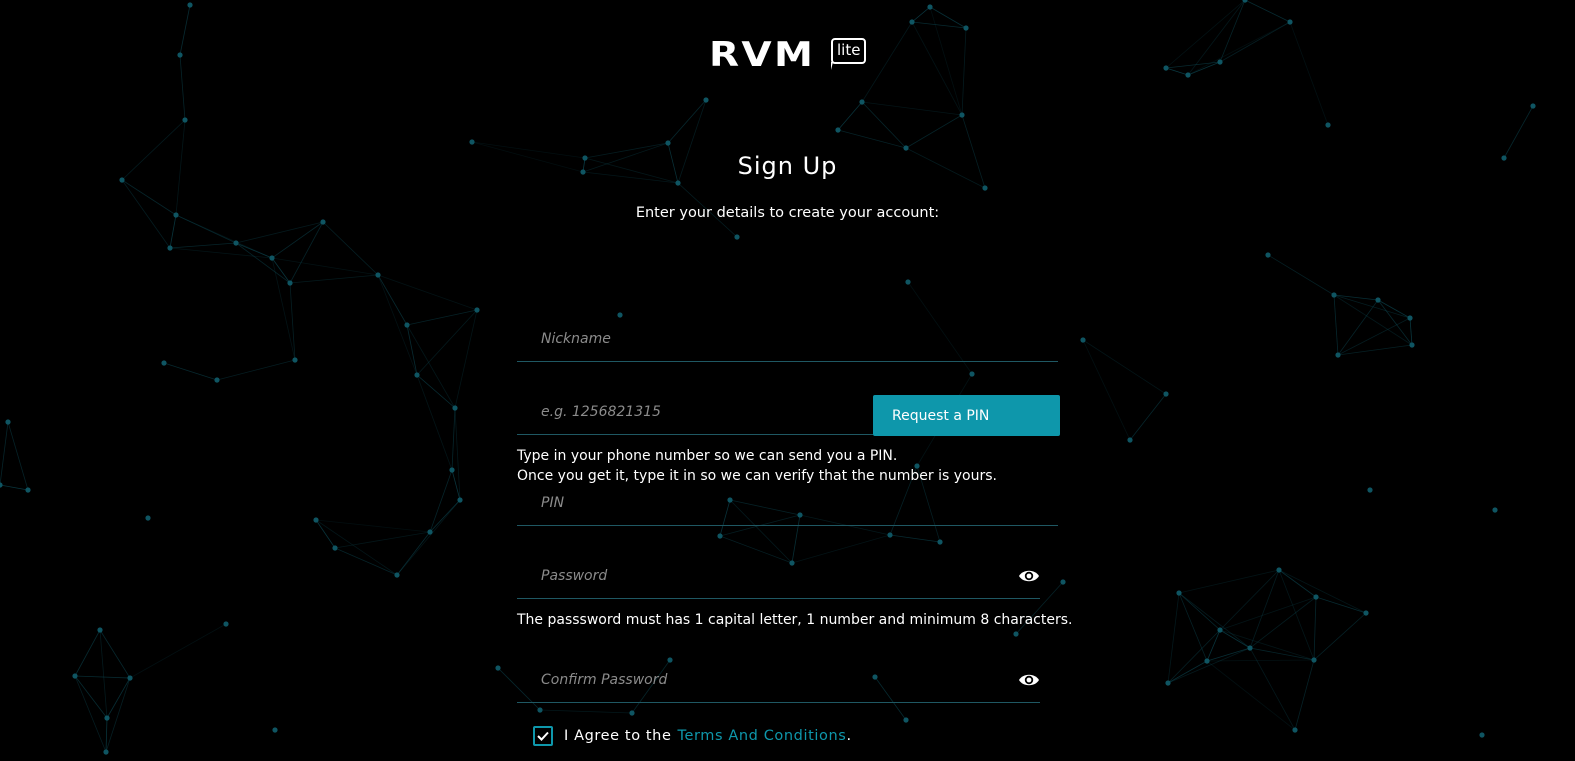  I want to click on terms-agreement: I Agree to the Terms And Conditions ., so click(692, 736).